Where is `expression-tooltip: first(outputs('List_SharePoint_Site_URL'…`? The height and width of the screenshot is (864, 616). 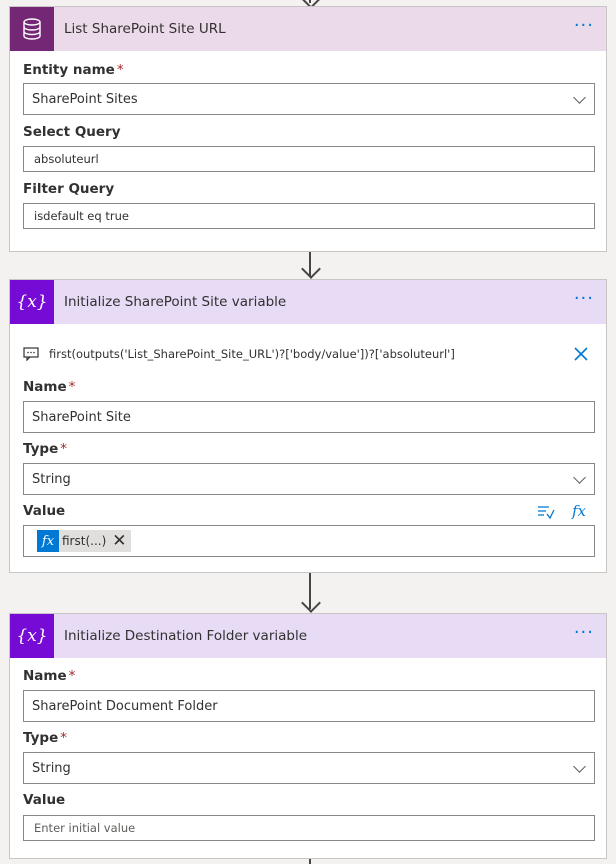
expression-tooltip: first(outputs('List_SharePoint_Site_URL'… is located at coordinates (308, 354).